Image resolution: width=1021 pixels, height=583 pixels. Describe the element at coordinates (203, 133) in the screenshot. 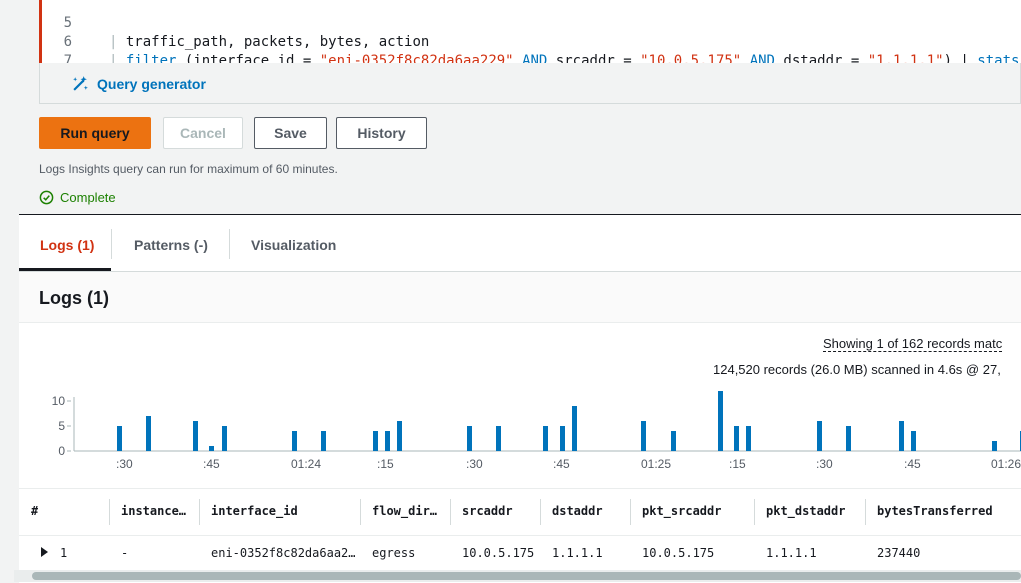

I see `cancel-button: Cancel` at that location.